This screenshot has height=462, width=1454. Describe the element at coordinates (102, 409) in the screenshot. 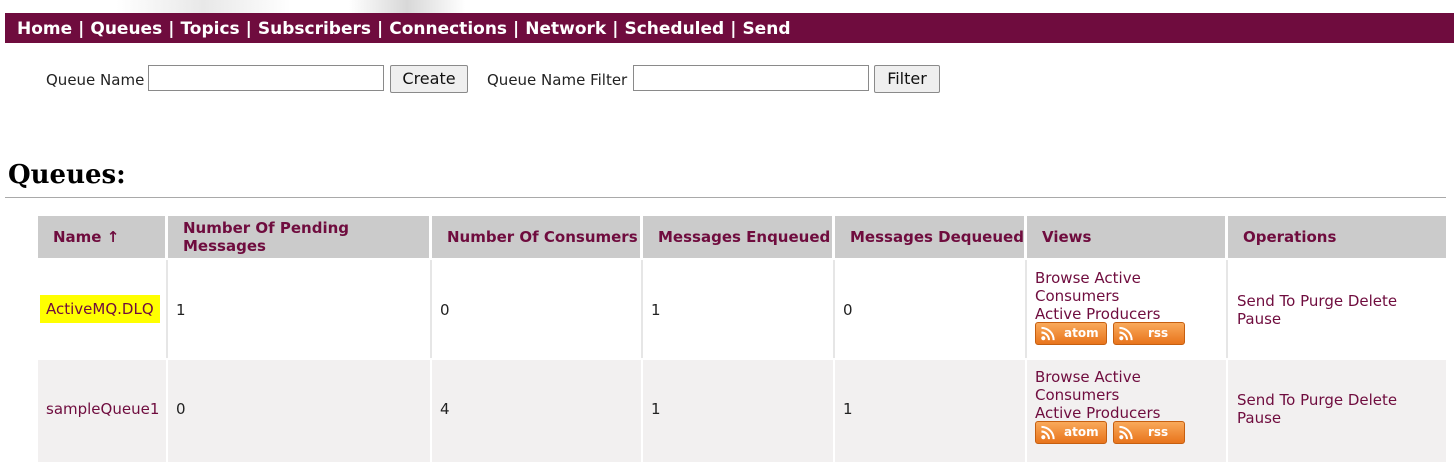

I see `queue-name-link: sampleQueue1` at that location.